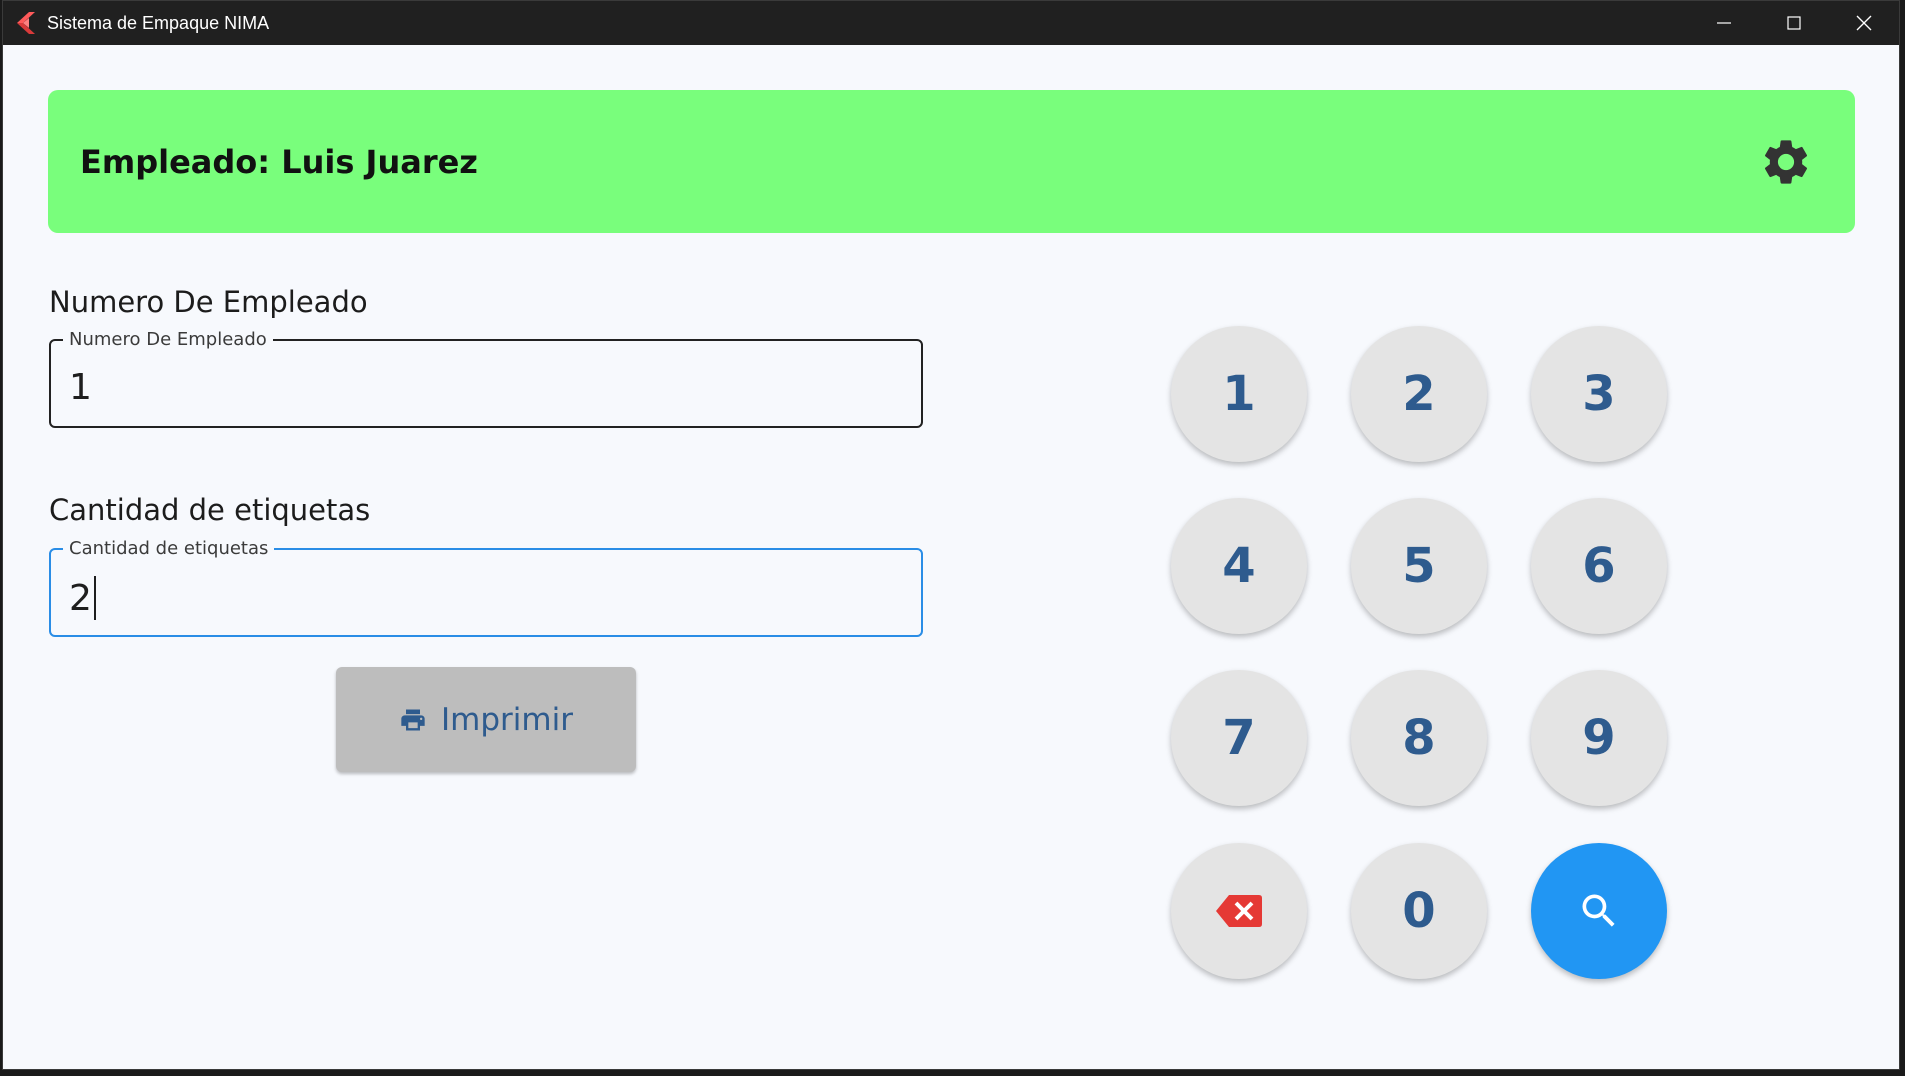  I want to click on backspace-icon, so click(1239, 911).